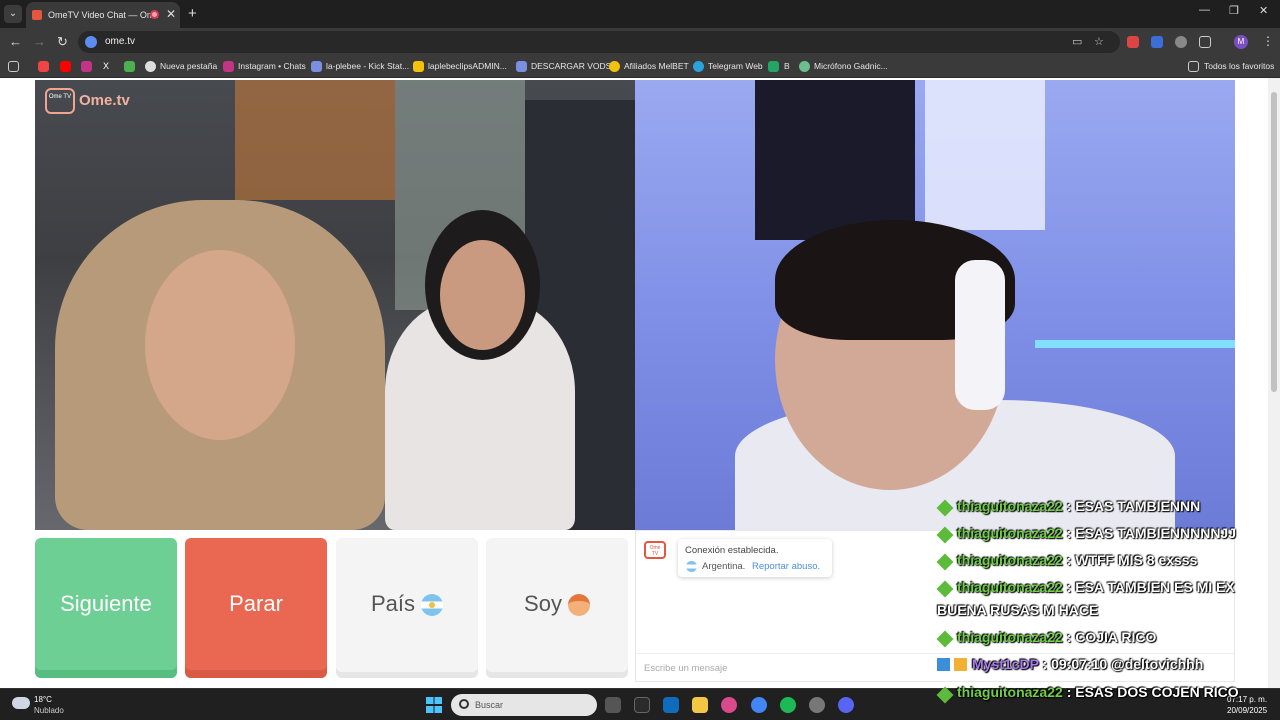  What do you see at coordinates (256, 603) in the screenshot?
I see `stop-label: Parar` at bounding box center [256, 603].